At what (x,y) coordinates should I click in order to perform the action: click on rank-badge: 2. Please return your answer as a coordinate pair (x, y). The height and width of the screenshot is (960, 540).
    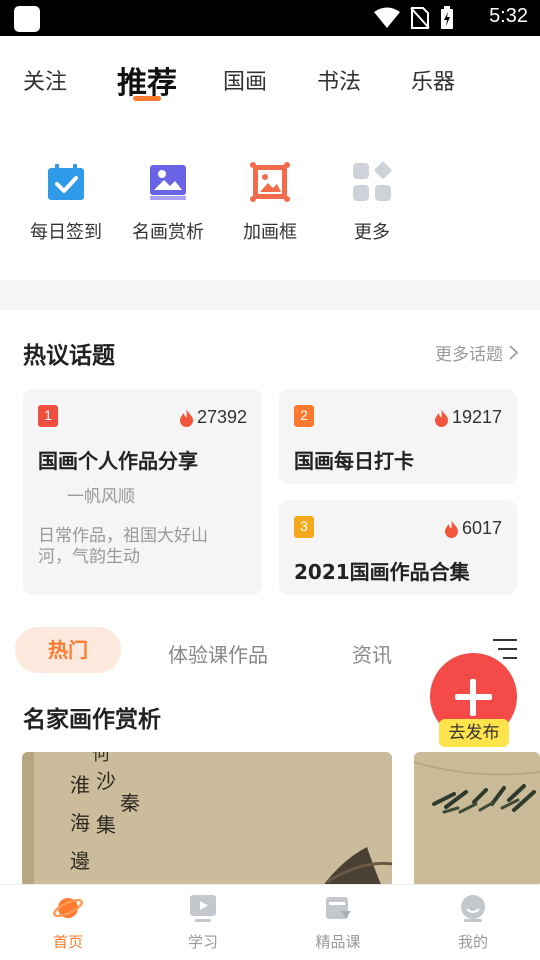
    Looking at the image, I should click on (304, 416).